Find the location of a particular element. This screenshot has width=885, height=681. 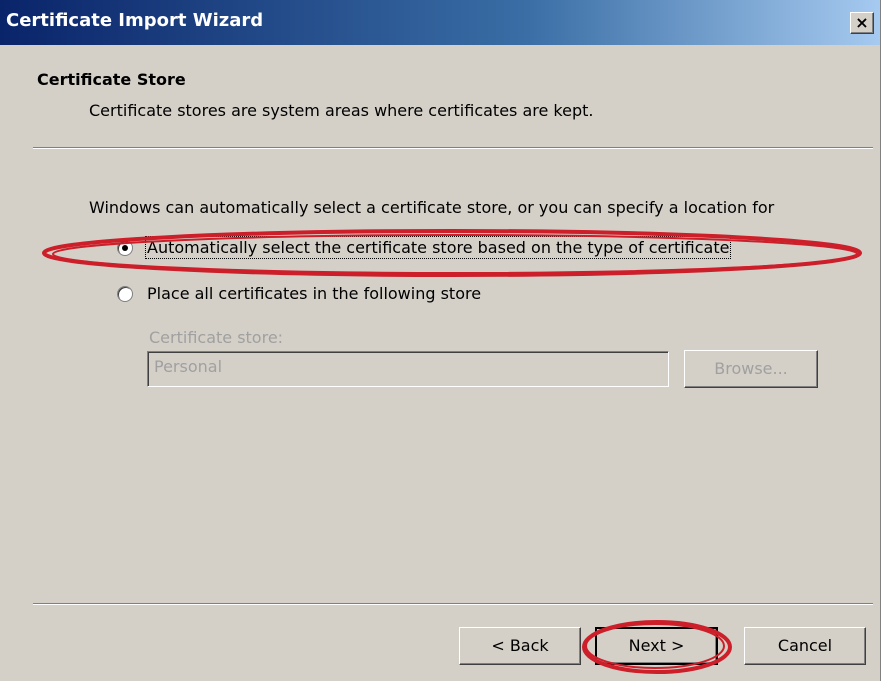

wizard-header-panel is located at coordinates (445, 96).